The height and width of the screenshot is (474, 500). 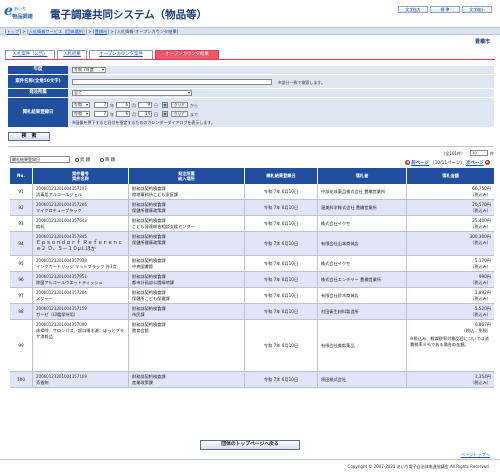 I want to click on page-top-link: ページトップへ, so click(x=475, y=455).